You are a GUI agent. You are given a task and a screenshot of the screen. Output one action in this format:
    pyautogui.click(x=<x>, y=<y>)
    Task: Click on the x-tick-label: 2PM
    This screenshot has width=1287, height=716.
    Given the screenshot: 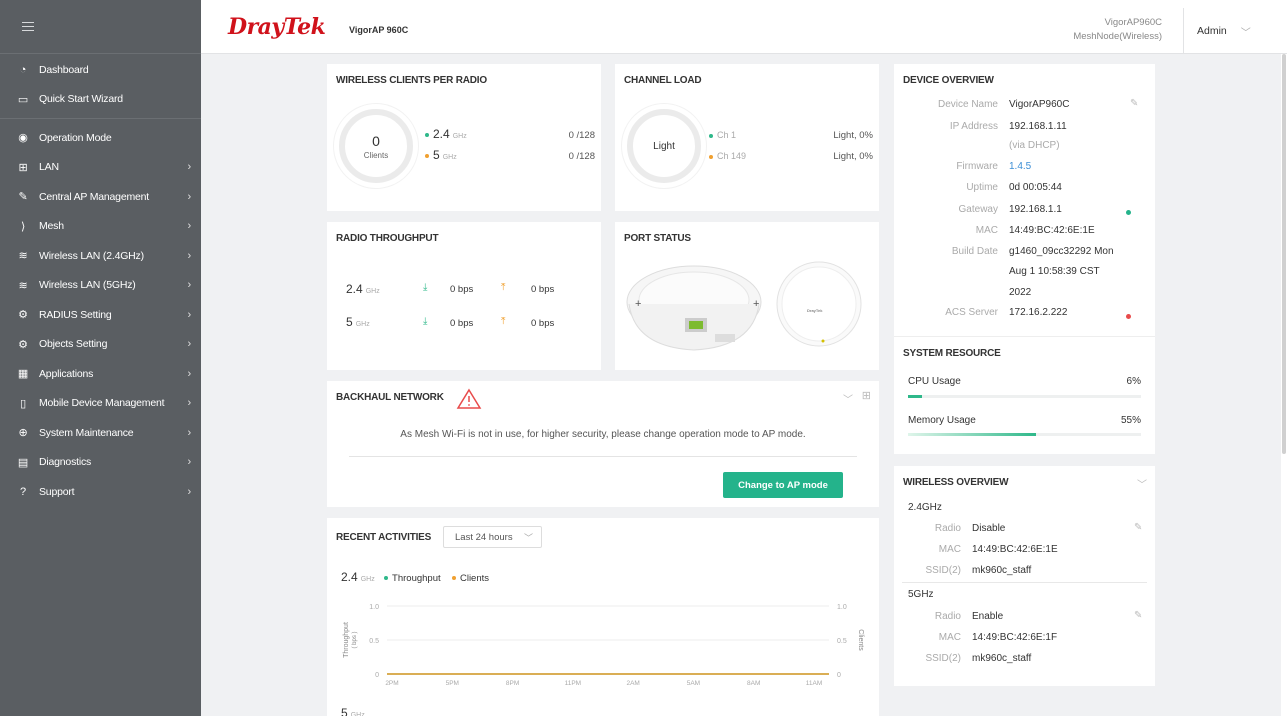 What is the action you would take?
    pyautogui.click(x=391, y=683)
    